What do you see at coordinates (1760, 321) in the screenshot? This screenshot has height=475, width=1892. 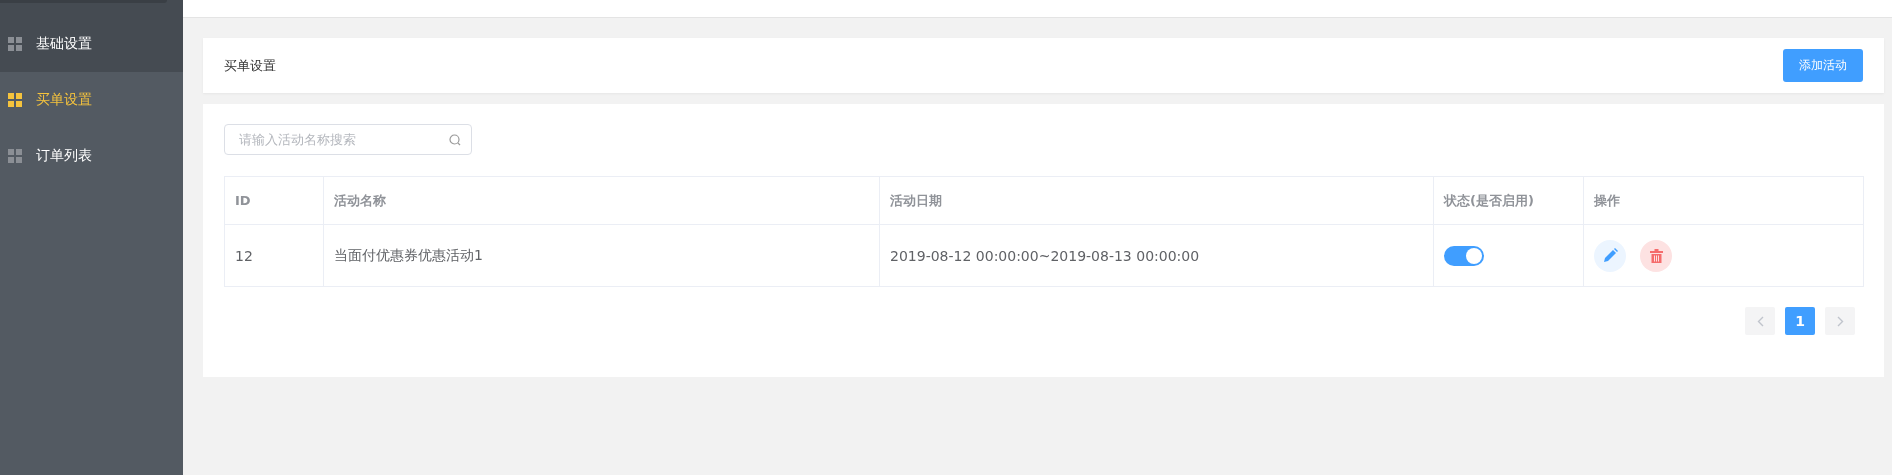 I see `chevron-left-icon` at bounding box center [1760, 321].